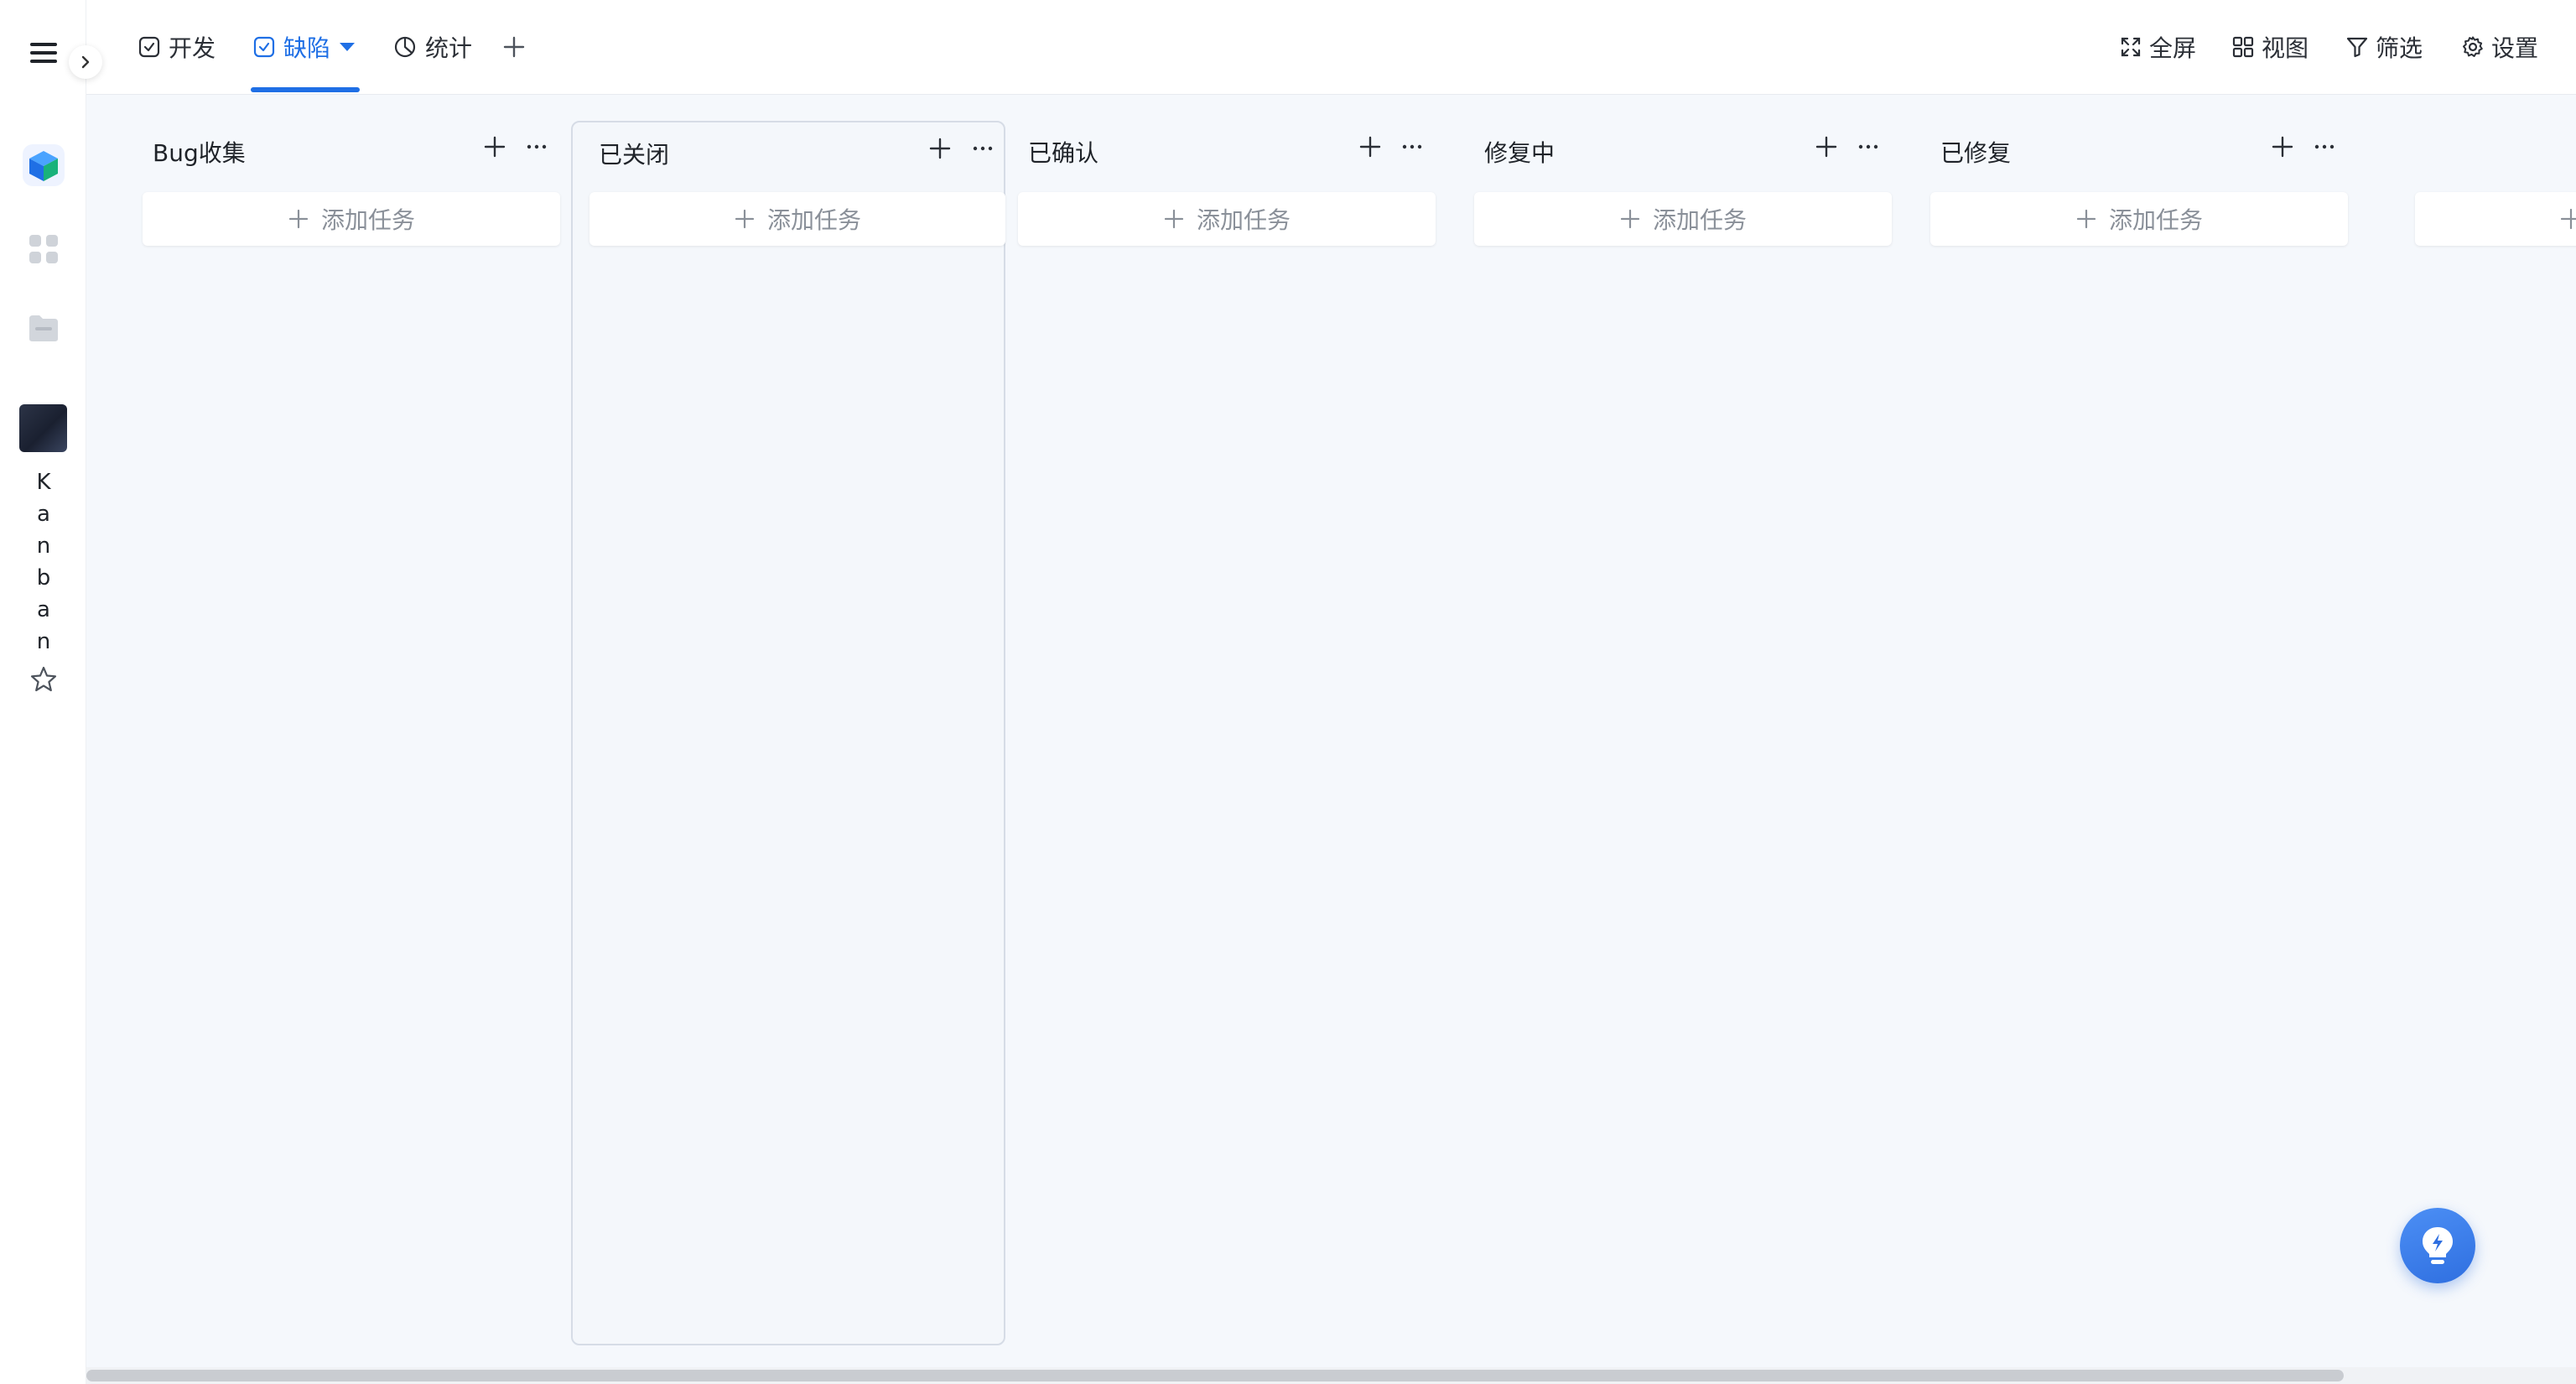  I want to click on column-header: 已关闭, so click(791, 150).